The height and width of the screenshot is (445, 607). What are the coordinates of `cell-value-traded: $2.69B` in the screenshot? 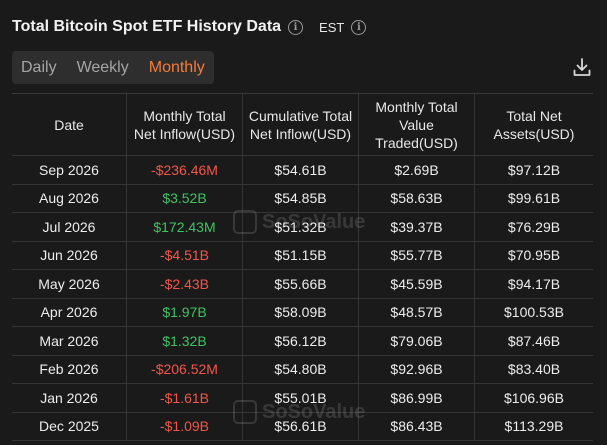 It's located at (417, 170).